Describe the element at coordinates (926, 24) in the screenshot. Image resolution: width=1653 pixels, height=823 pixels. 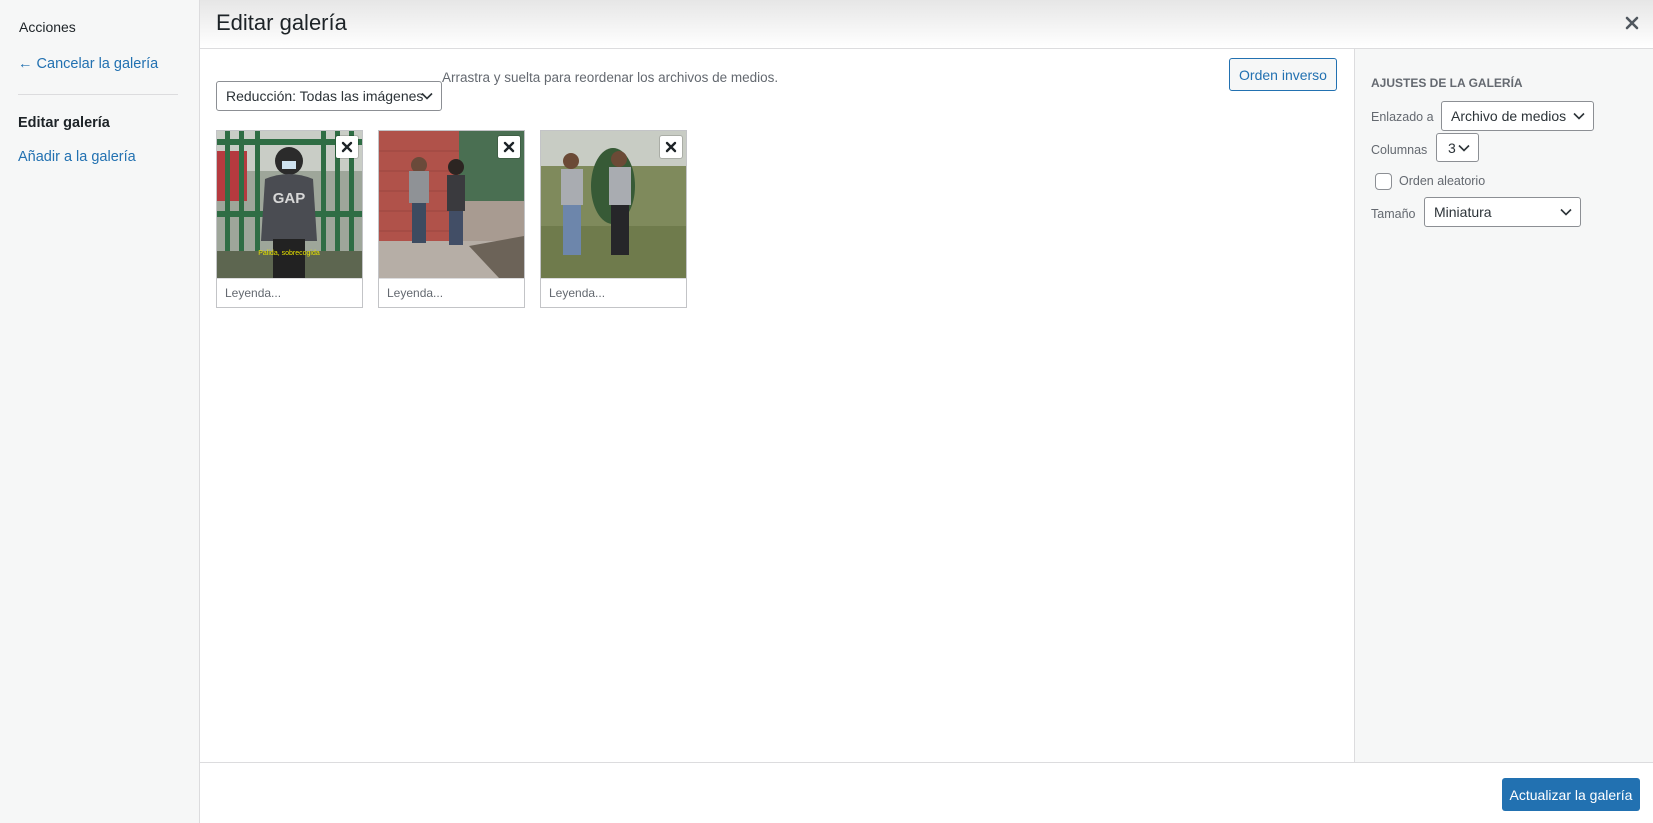
I see `media-frame-title: Editar galería` at that location.